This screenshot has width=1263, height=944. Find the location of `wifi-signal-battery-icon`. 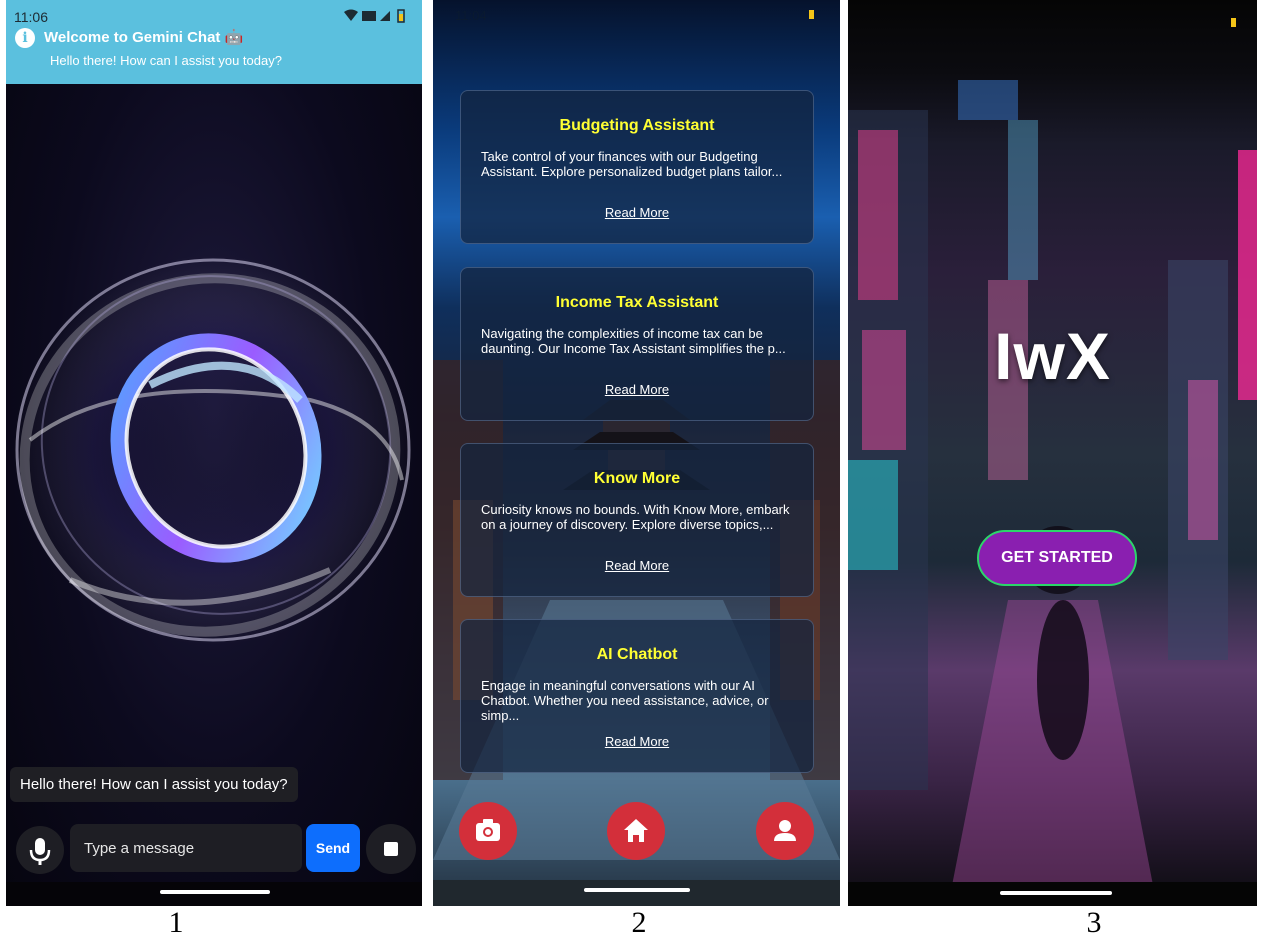

wifi-signal-battery-icon is located at coordinates (374, 16).